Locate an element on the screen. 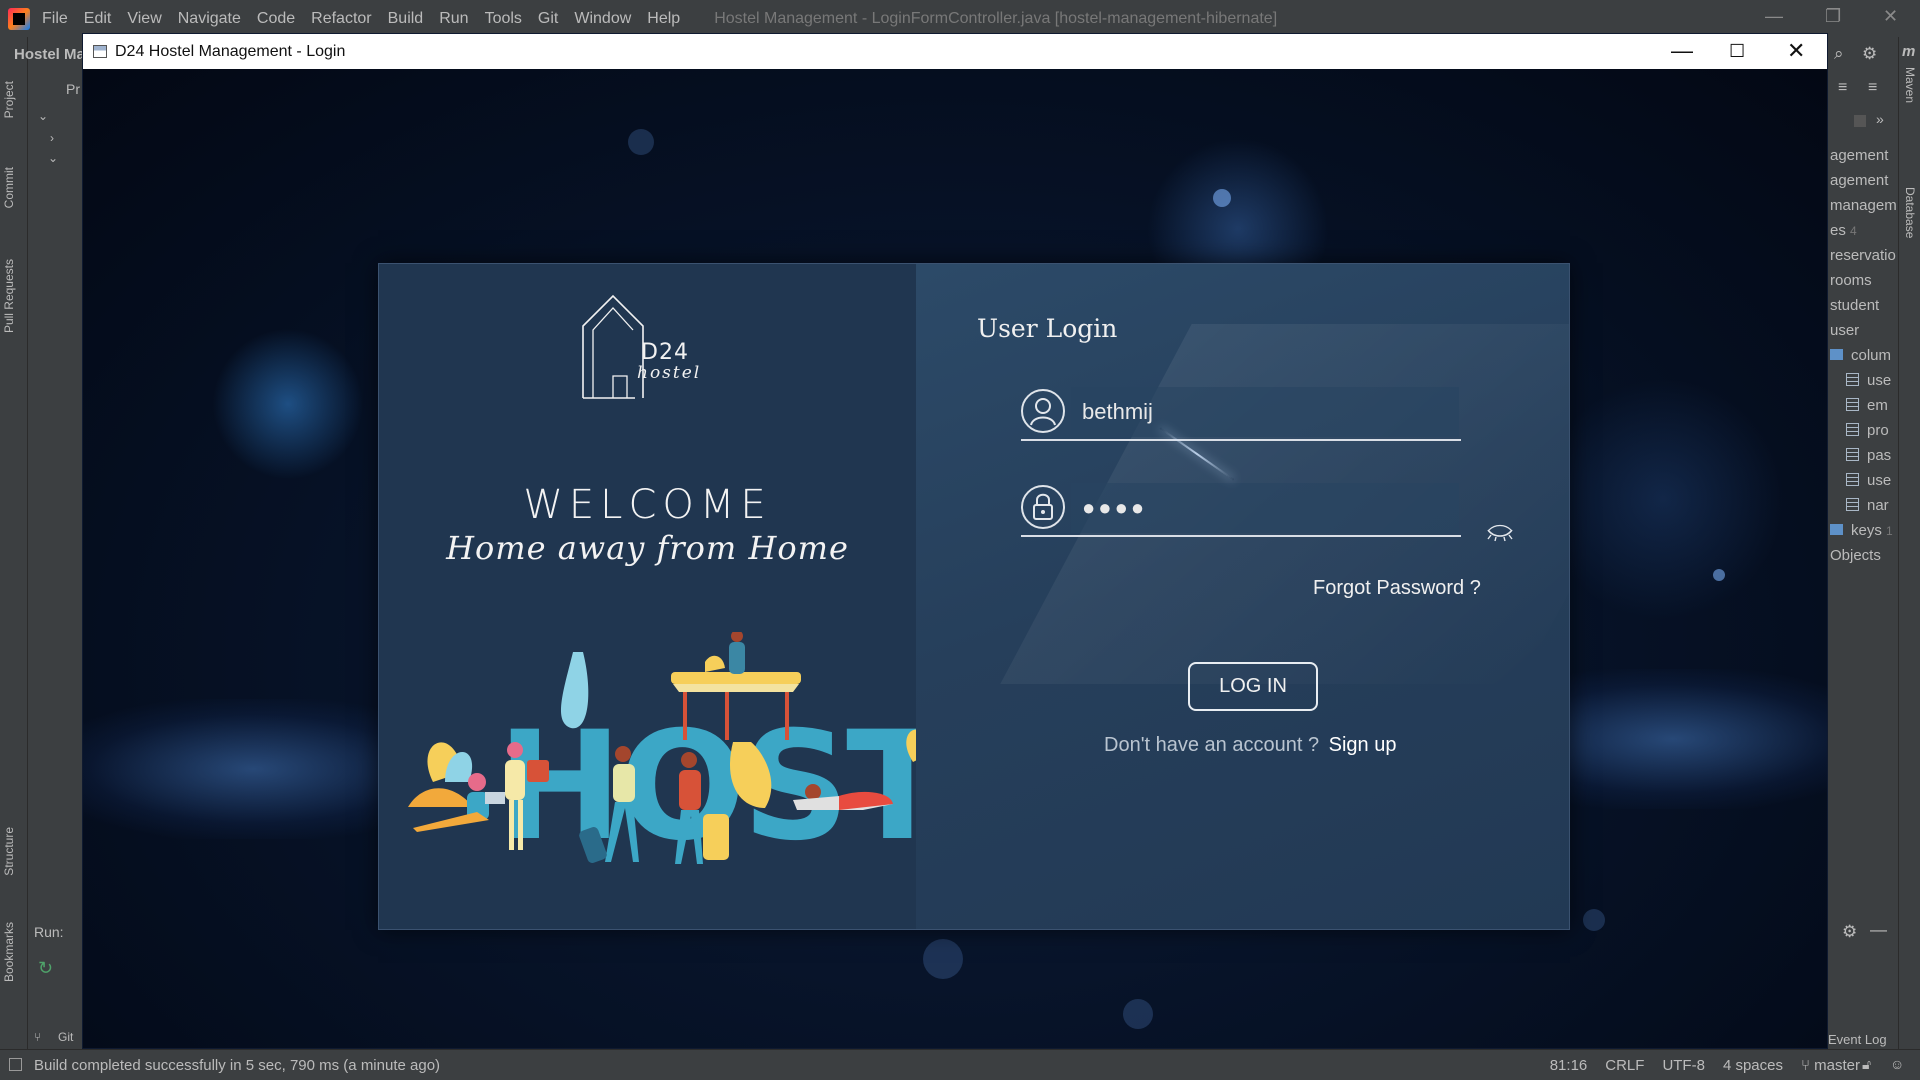 Image resolution: width=1920 pixels, height=1080 pixels. db-tree-item: user is located at coordinates (1844, 330).